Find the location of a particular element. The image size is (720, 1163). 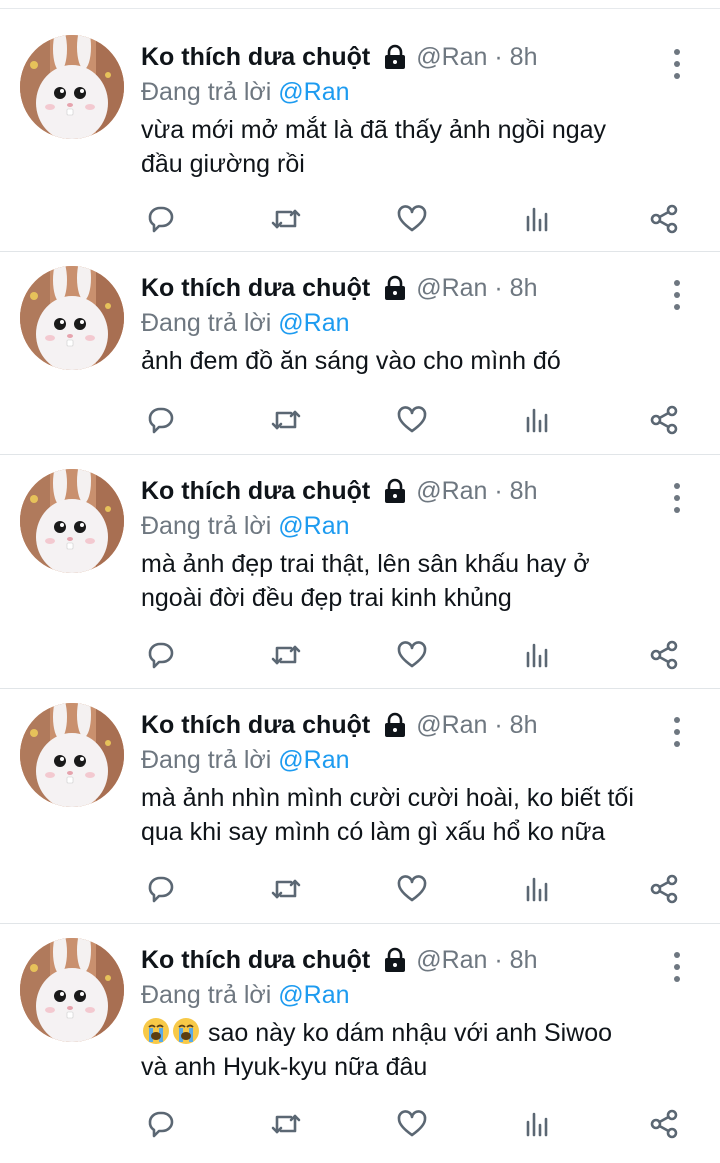

tweet-text-line: ảnh đem đồ ăn sáng vào cho mình đó is located at coordinates (351, 361).